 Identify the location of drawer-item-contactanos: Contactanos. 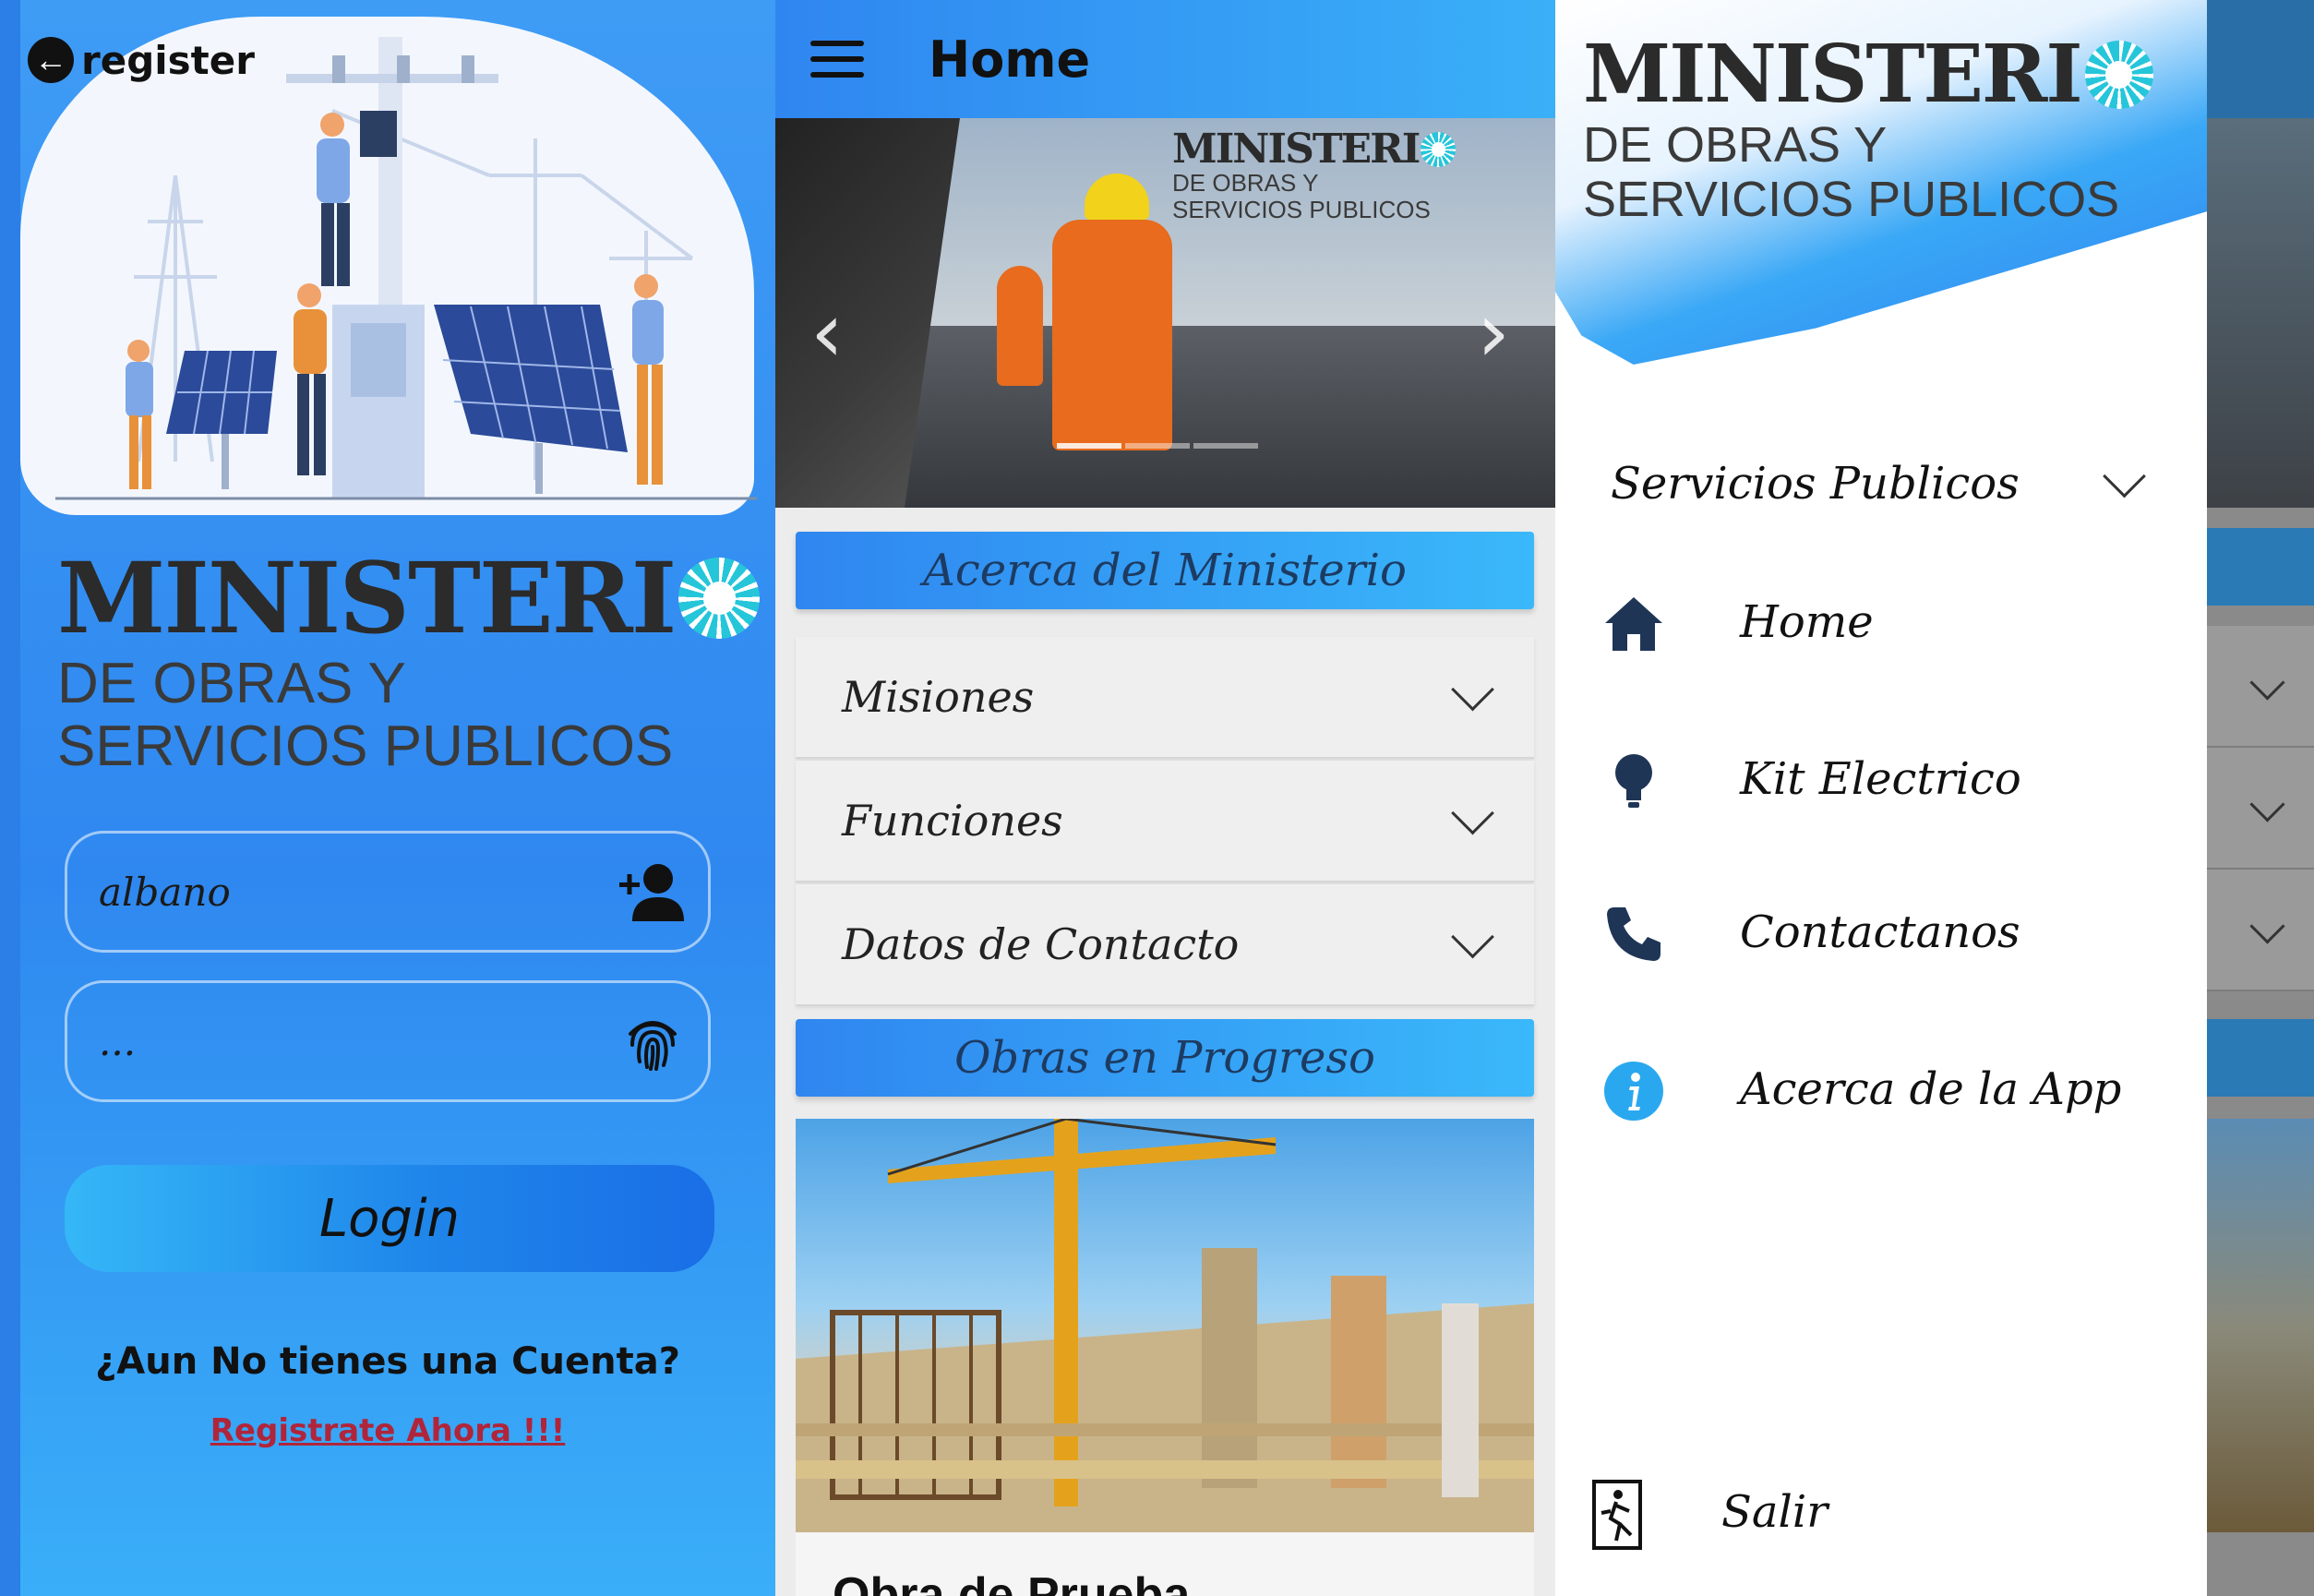
(1881, 934).